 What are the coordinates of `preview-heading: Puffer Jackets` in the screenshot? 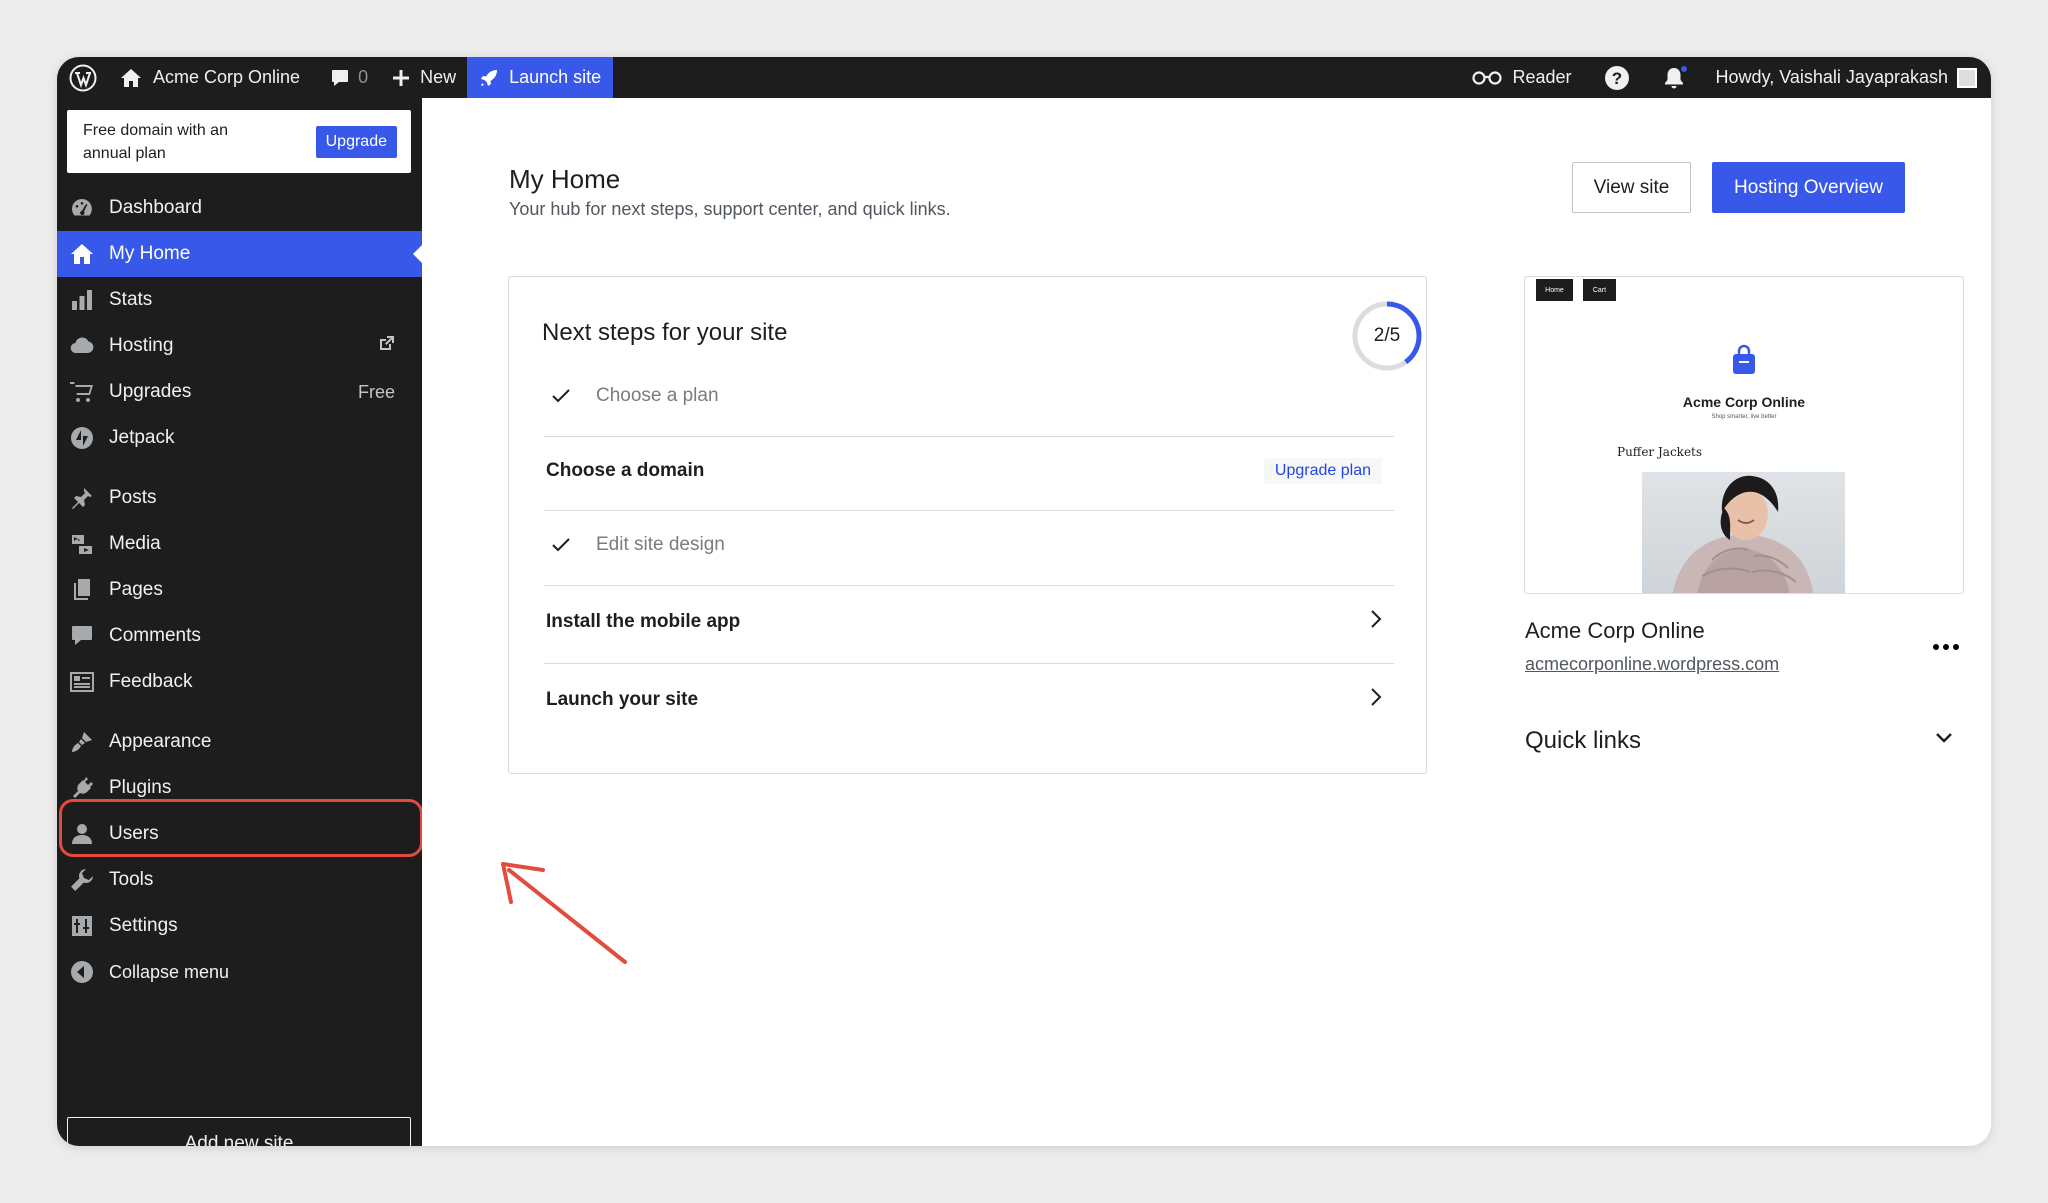 It's located at (1660, 452).